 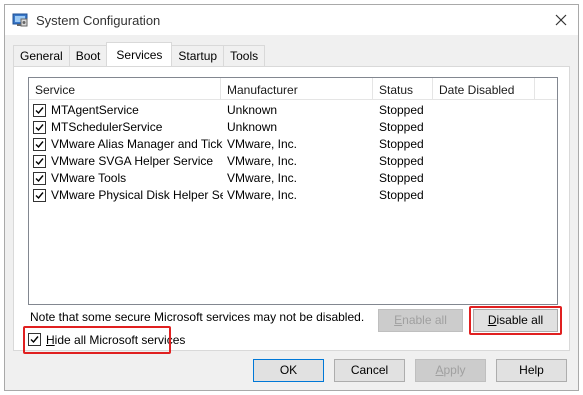 What do you see at coordinates (420, 320) in the screenshot?
I see `enable-all-button: Enable all` at bounding box center [420, 320].